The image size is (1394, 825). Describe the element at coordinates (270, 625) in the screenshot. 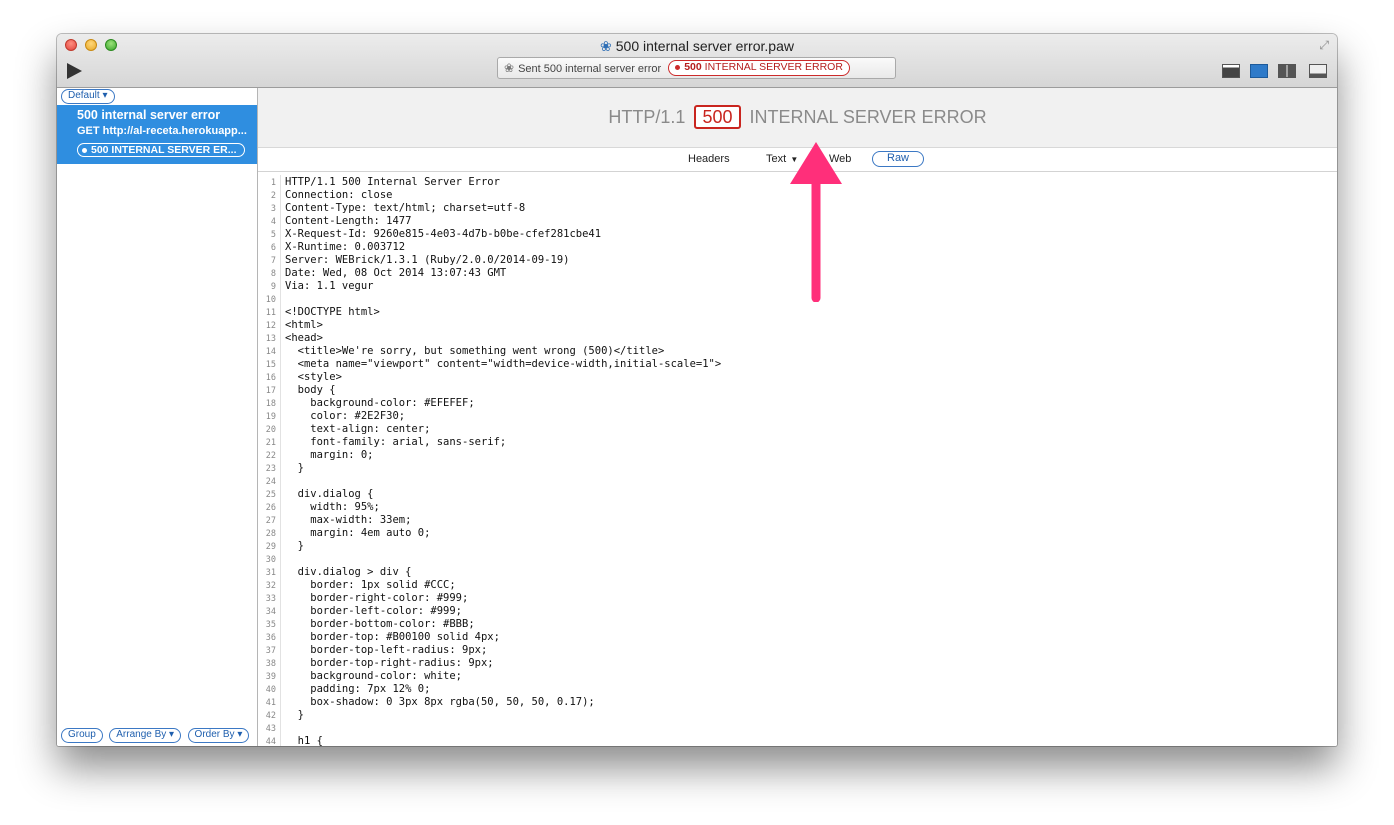

I see `line-number: 35` at that location.